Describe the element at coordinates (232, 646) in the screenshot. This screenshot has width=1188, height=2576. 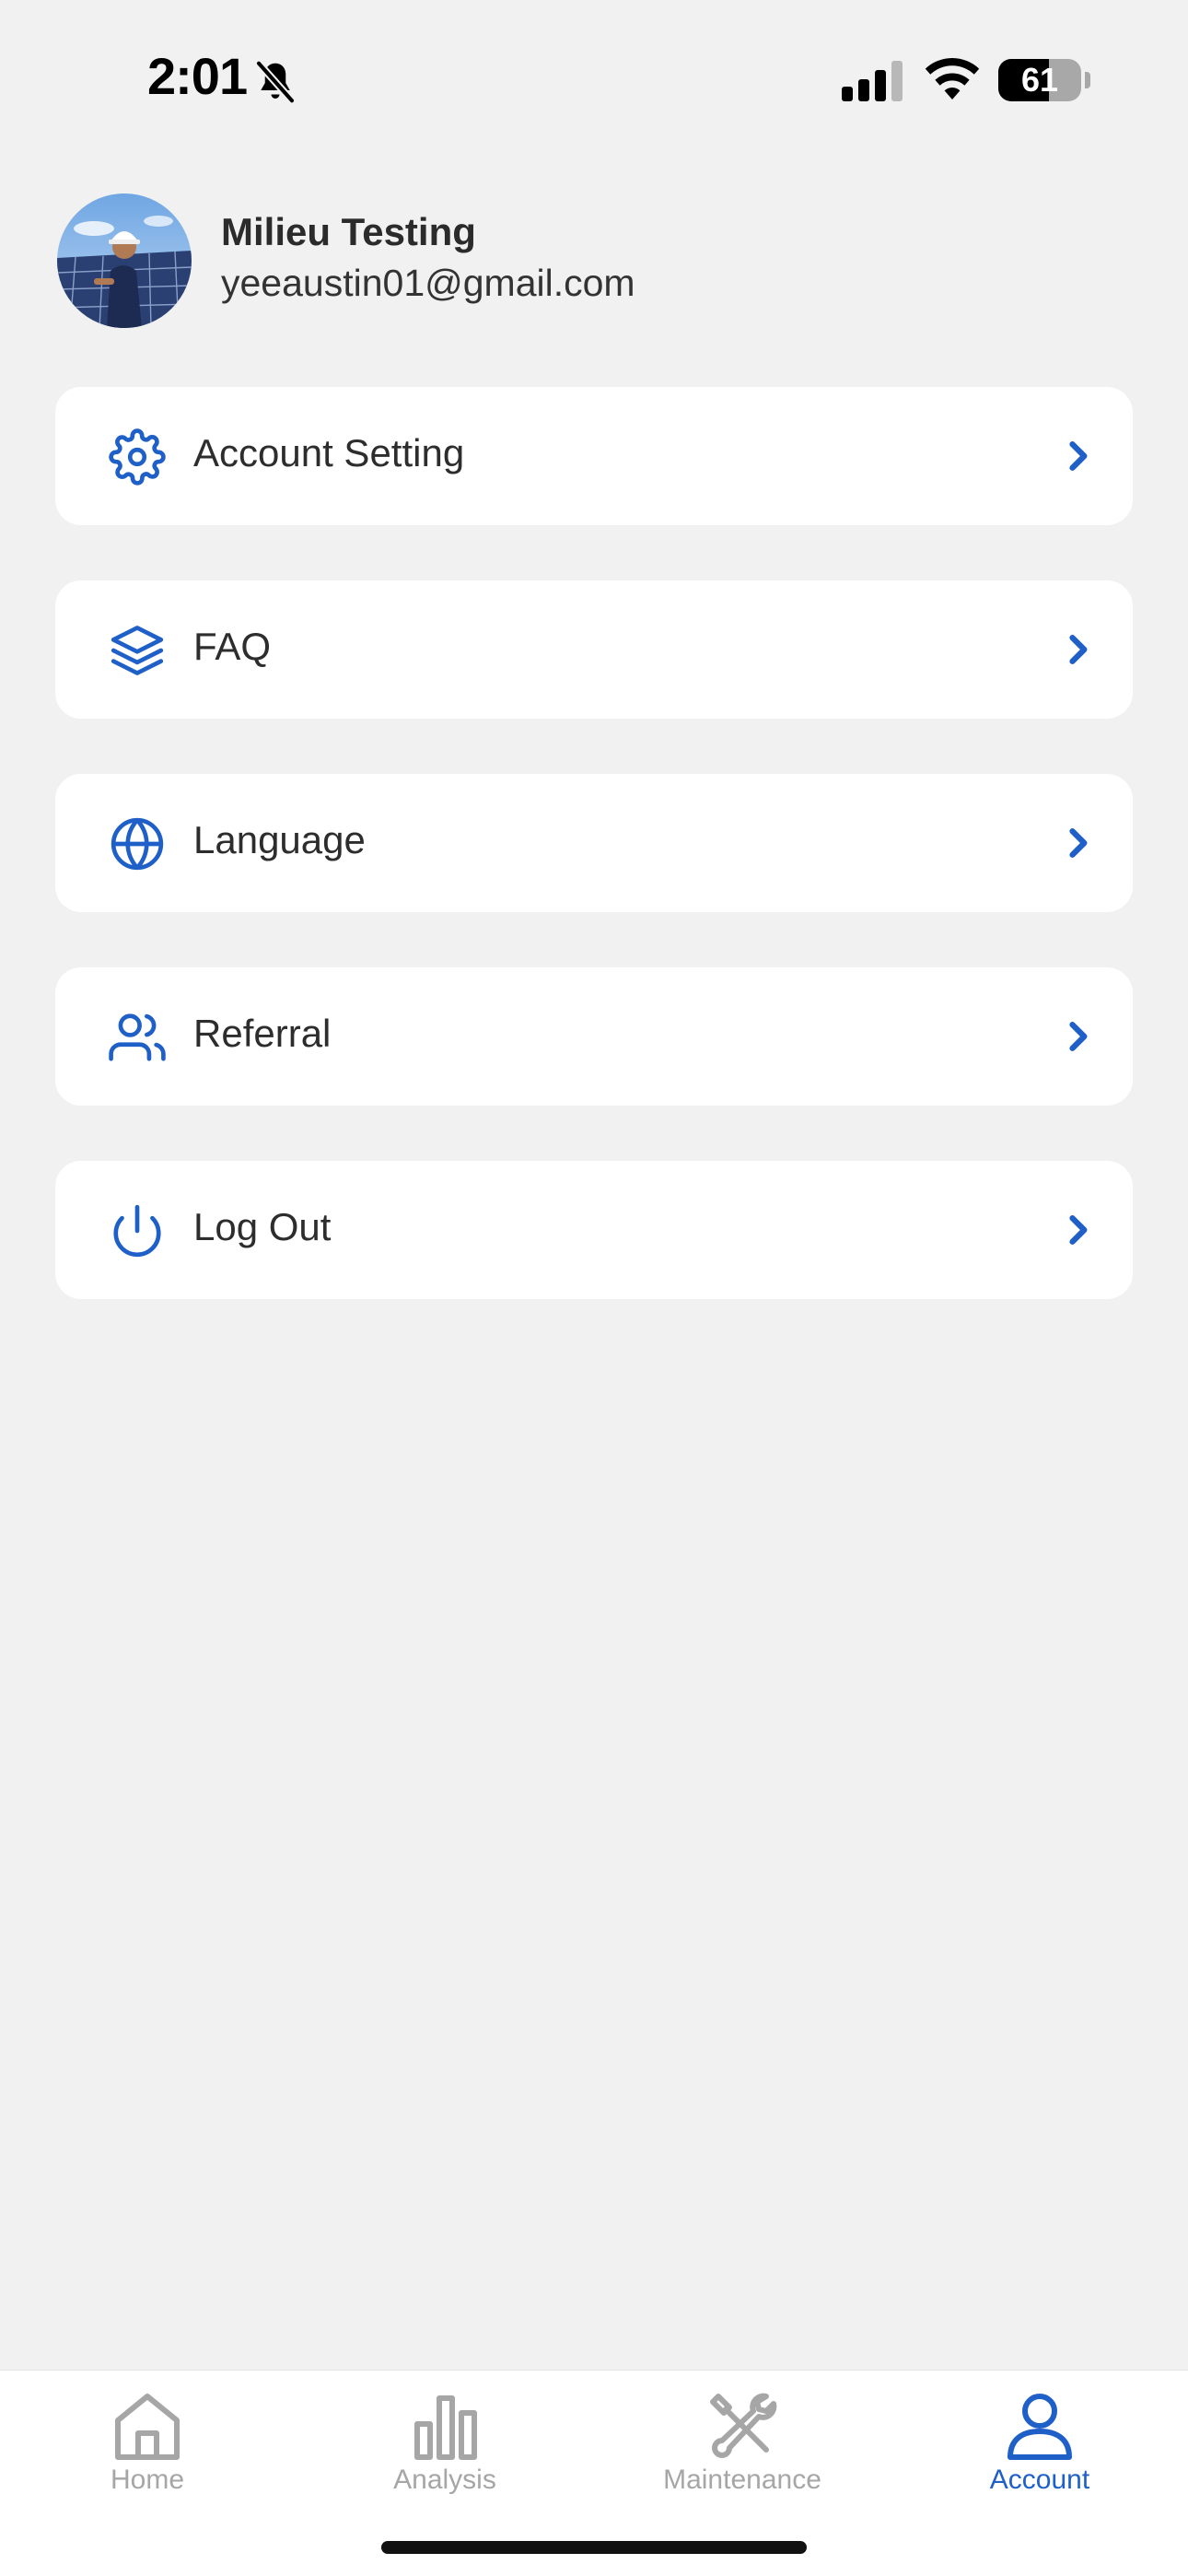
I see `menu-item-label: FAQ` at that location.